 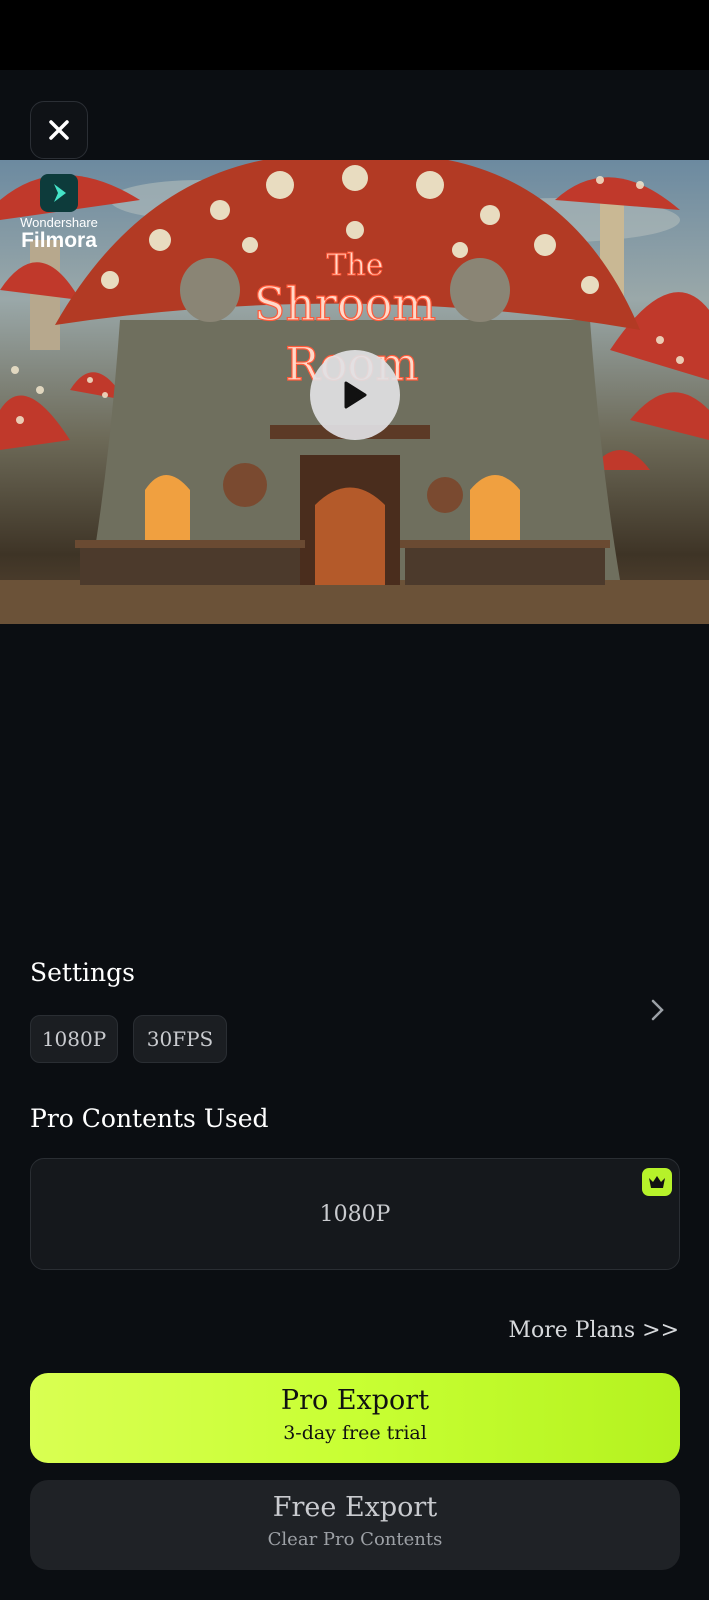 I want to click on watermark-brand-small: Wondershare, so click(x=59, y=222).